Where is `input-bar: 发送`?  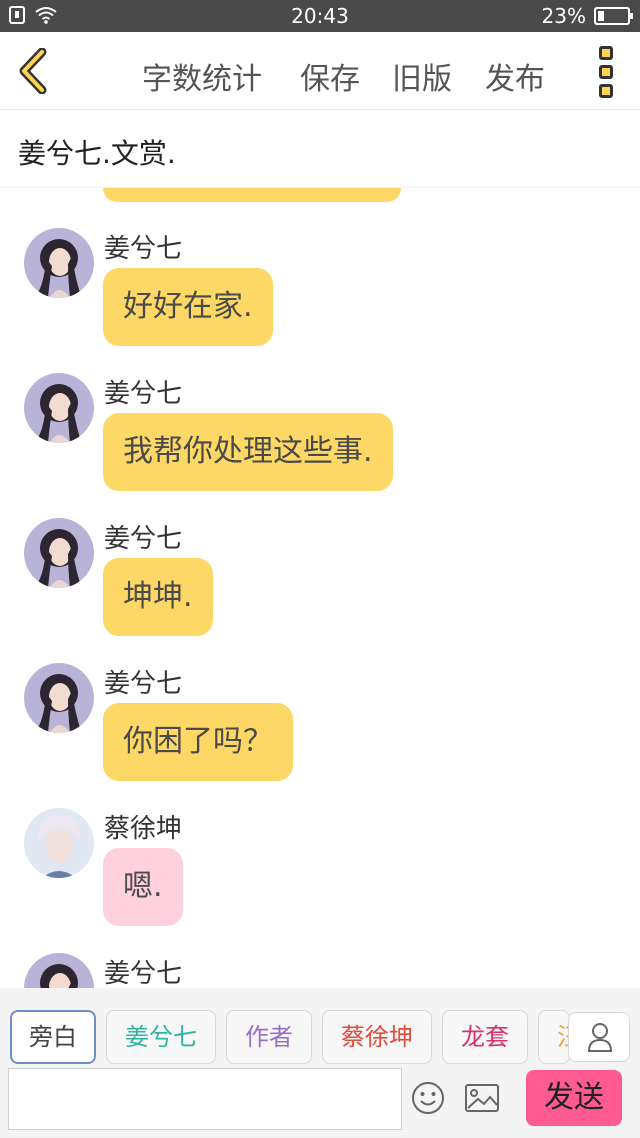 input-bar: 发送 is located at coordinates (320, 1103).